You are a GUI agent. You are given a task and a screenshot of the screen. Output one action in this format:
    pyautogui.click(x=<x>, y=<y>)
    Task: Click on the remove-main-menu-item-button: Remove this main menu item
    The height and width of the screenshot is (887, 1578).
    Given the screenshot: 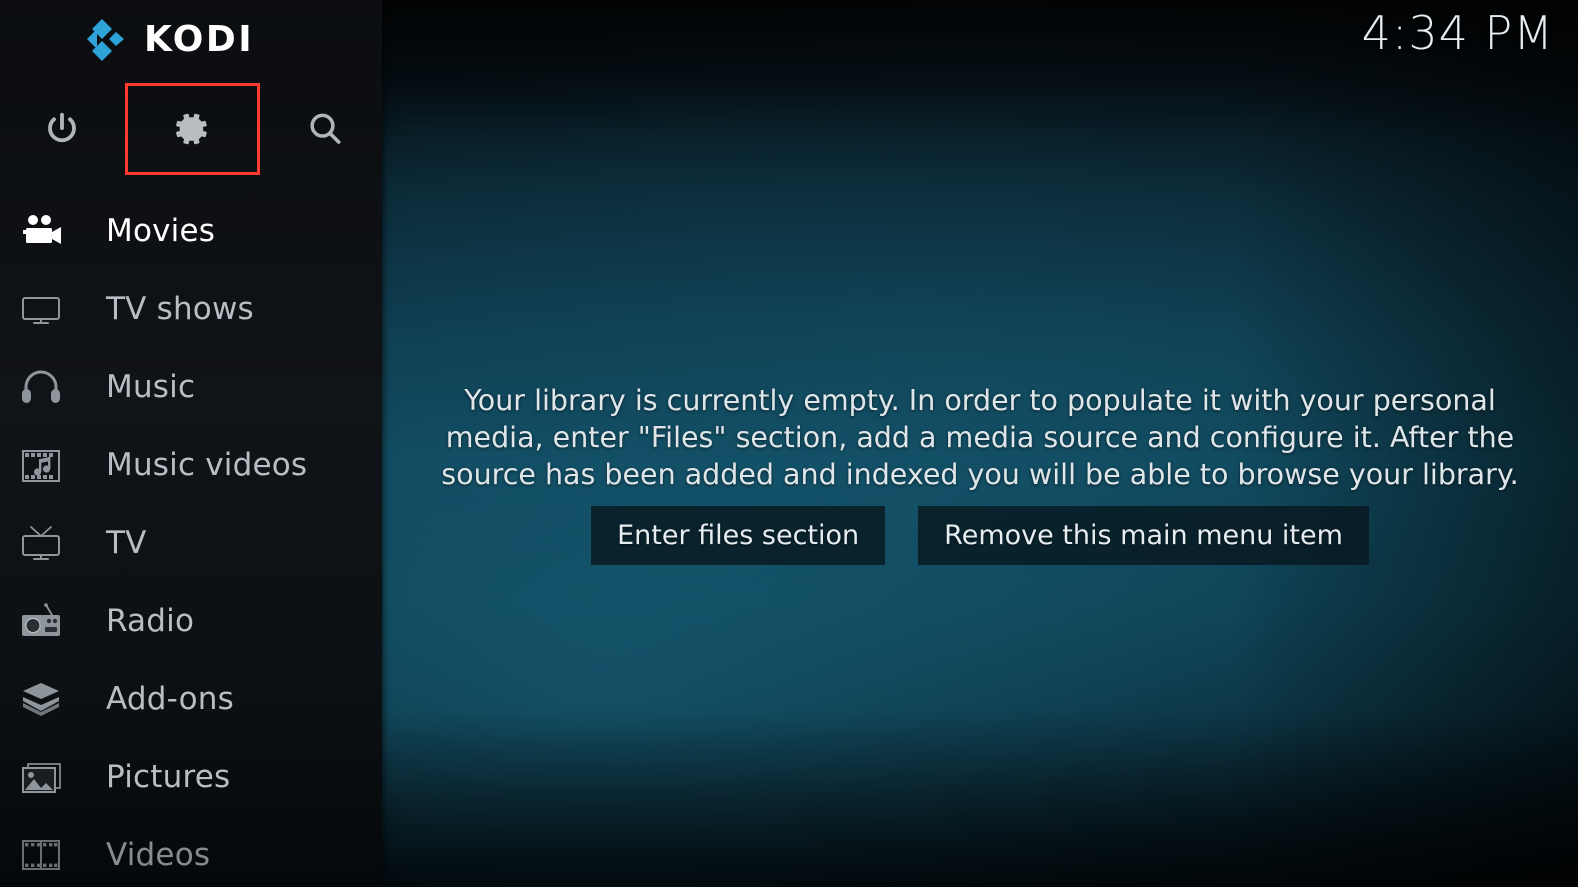 What is the action you would take?
    pyautogui.click(x=1143, y=535)
    